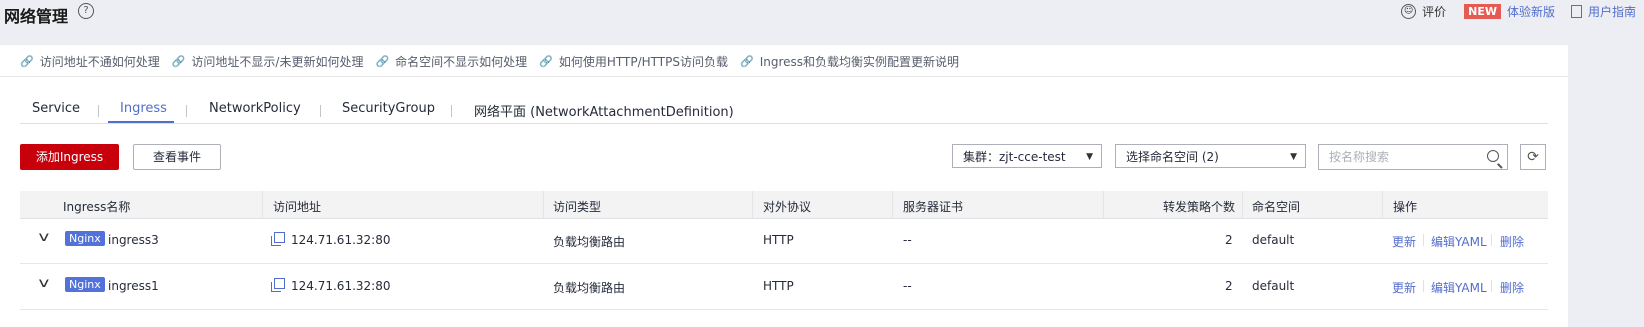  What do you see at coordinates (1482, 11) in the screenshot?
I see `new-badge: NEW` at bounding box center [1482, 11].